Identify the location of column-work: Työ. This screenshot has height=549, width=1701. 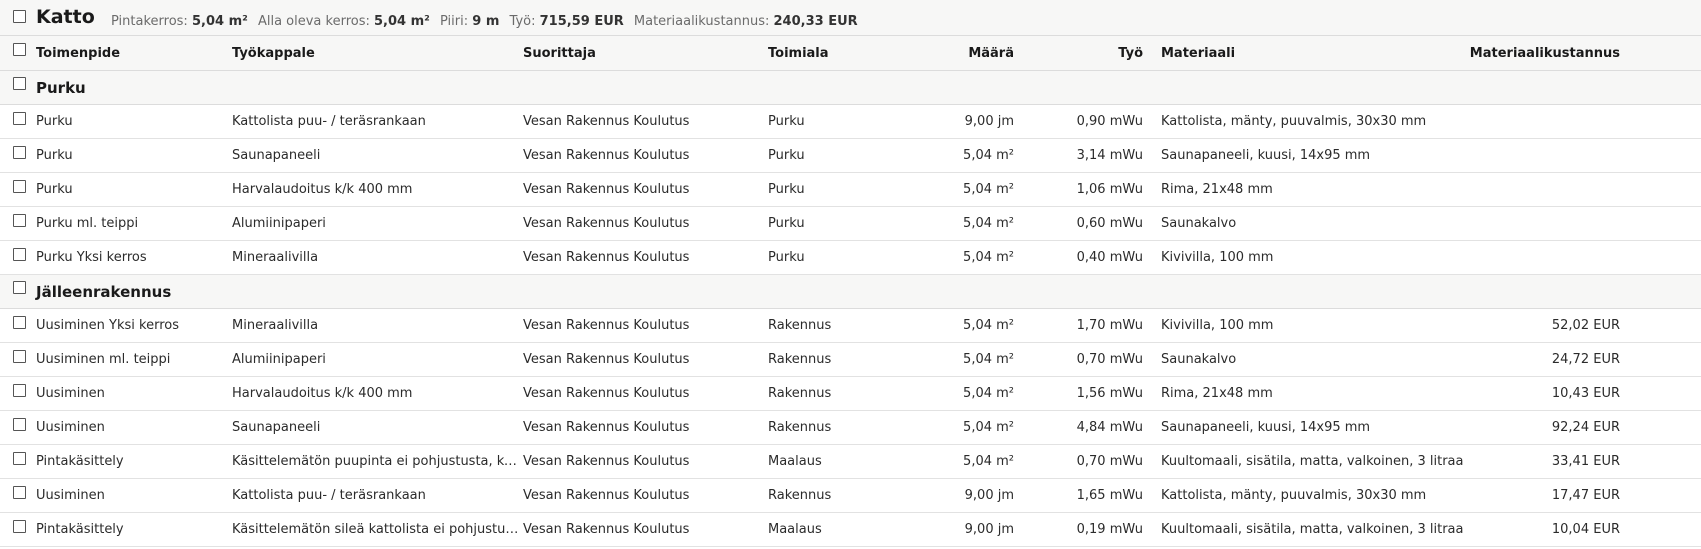
(1081, 53).